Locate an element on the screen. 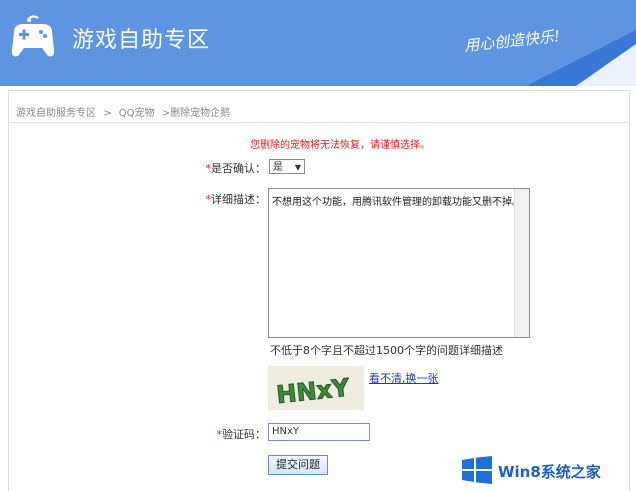 The width and height of the screenshot is (636, 491). confirm-label-text: 是否确认： is located at coordinates (238, 168).